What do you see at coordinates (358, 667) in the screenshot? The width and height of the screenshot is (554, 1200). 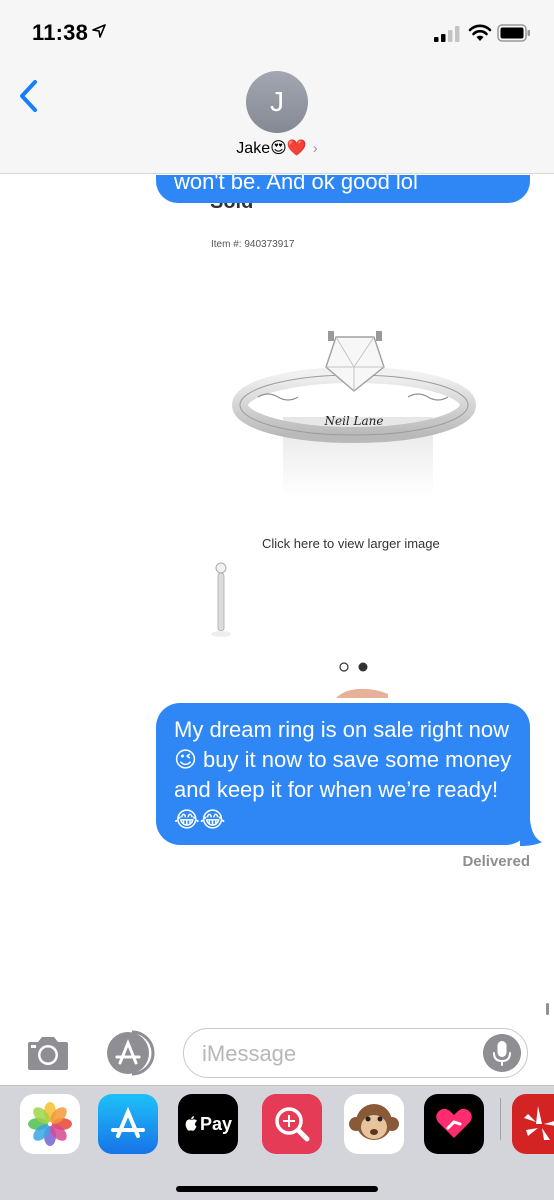 I see `carousel-page-indicator` at bounding box center [358, 667].